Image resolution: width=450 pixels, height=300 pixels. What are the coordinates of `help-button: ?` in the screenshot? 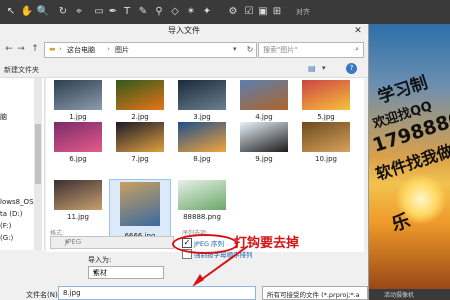 It's located at (351, 68).